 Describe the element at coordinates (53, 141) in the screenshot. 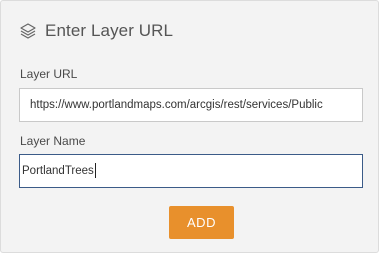

I see `layer-name-label: Layer Name` at that location.